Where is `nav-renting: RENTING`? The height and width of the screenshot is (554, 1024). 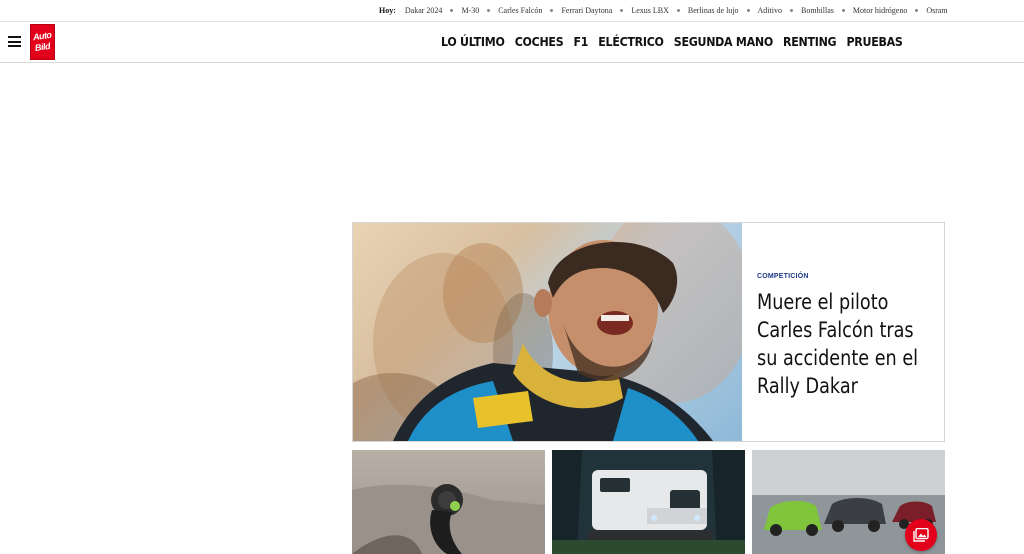
nav-renting: RENTING is located at coordinates (810, 42).